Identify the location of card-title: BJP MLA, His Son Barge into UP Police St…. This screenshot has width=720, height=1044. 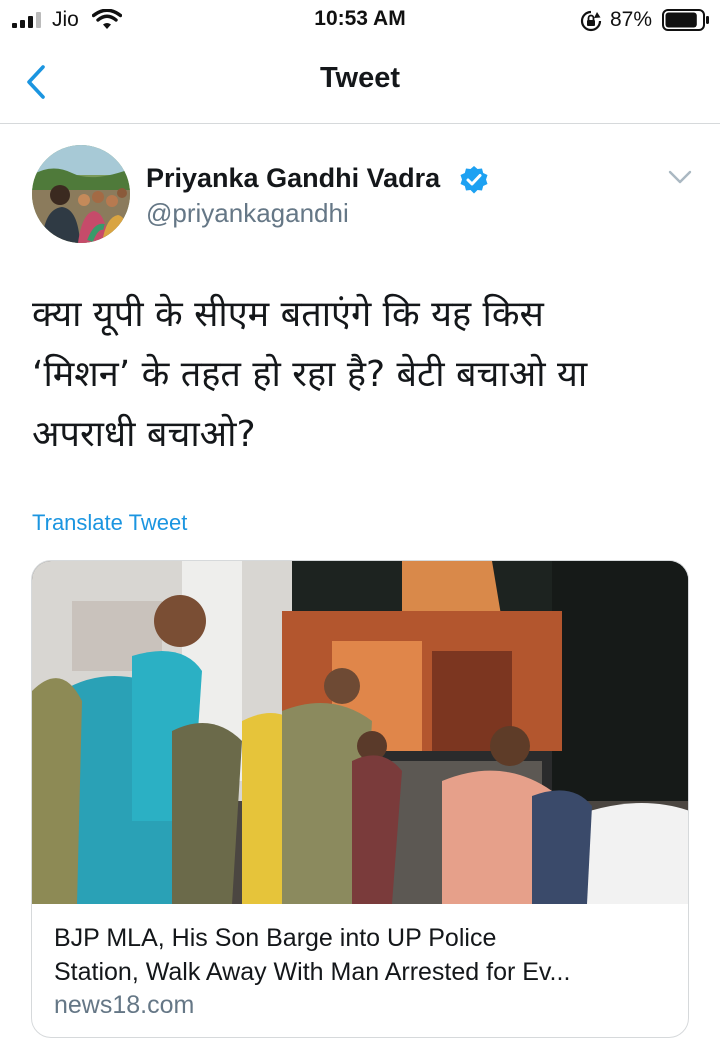
(364, 955).